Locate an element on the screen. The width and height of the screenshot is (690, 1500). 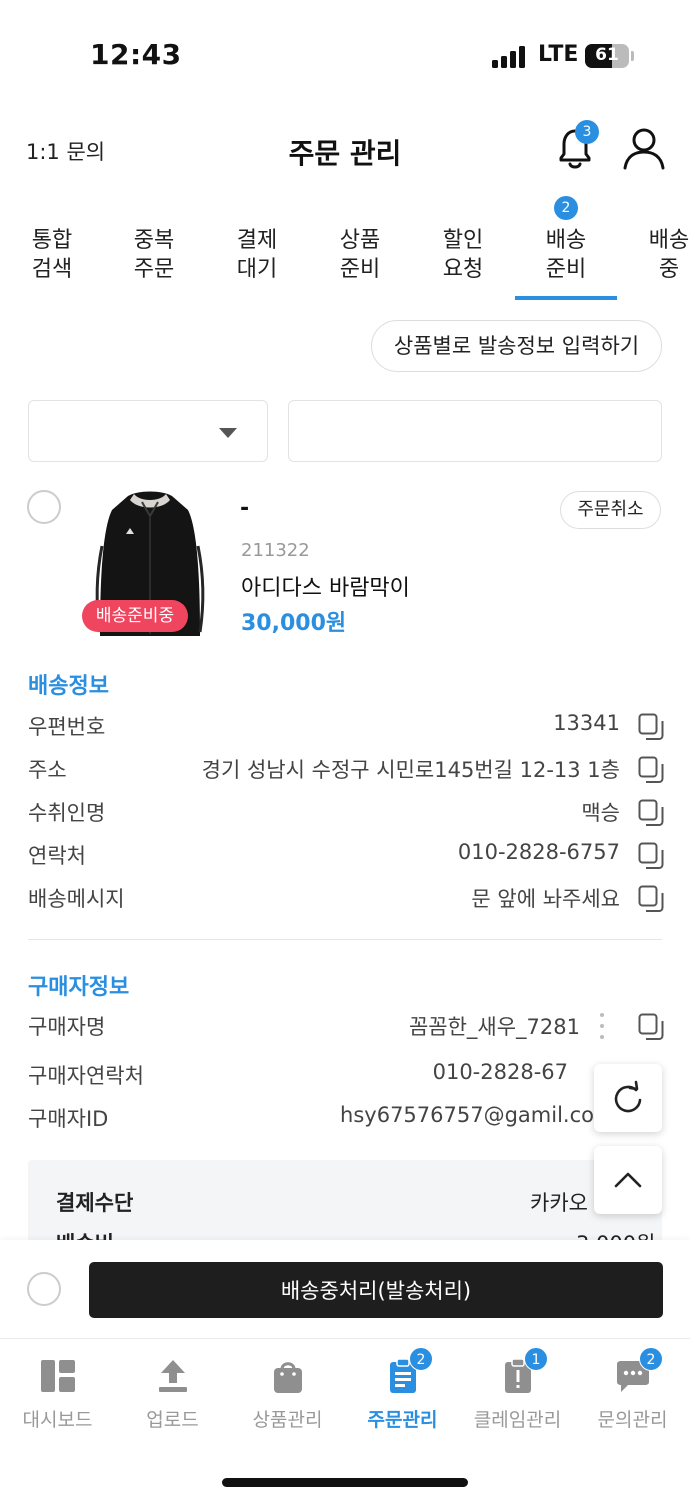
scroll-top-button is located at coordinates (628, 1180).